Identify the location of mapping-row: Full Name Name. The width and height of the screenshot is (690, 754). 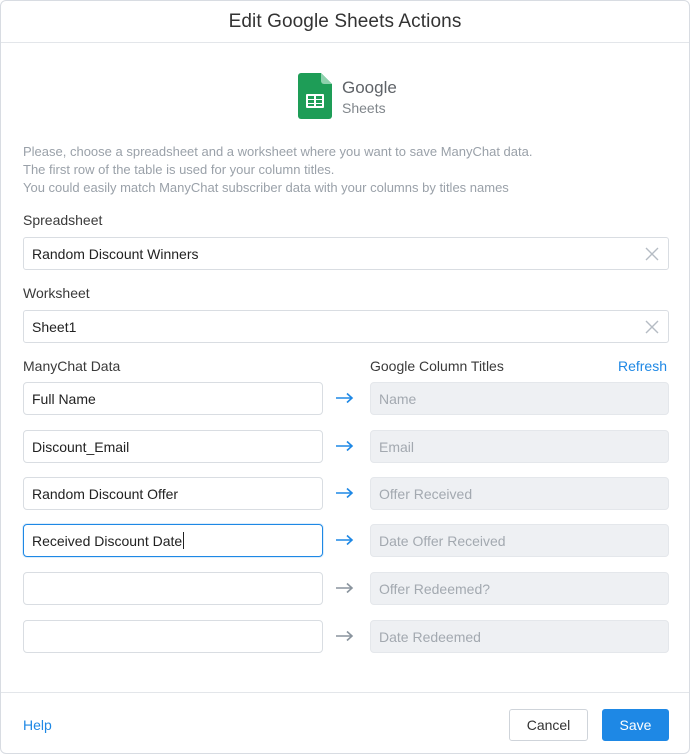
(346, 398).